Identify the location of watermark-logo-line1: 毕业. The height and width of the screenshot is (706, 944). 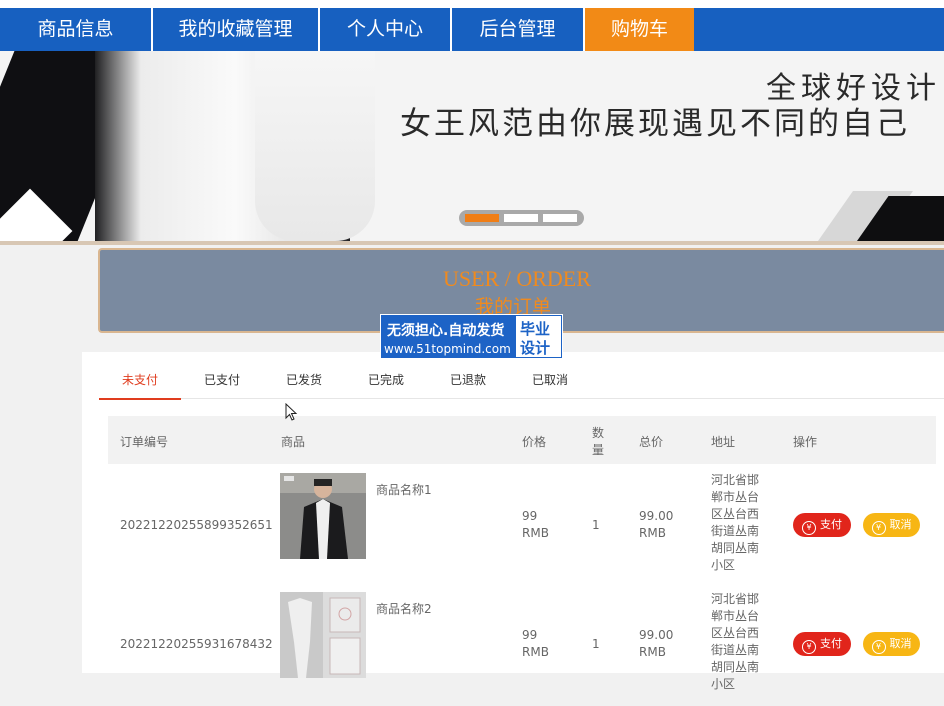
(535, 329).